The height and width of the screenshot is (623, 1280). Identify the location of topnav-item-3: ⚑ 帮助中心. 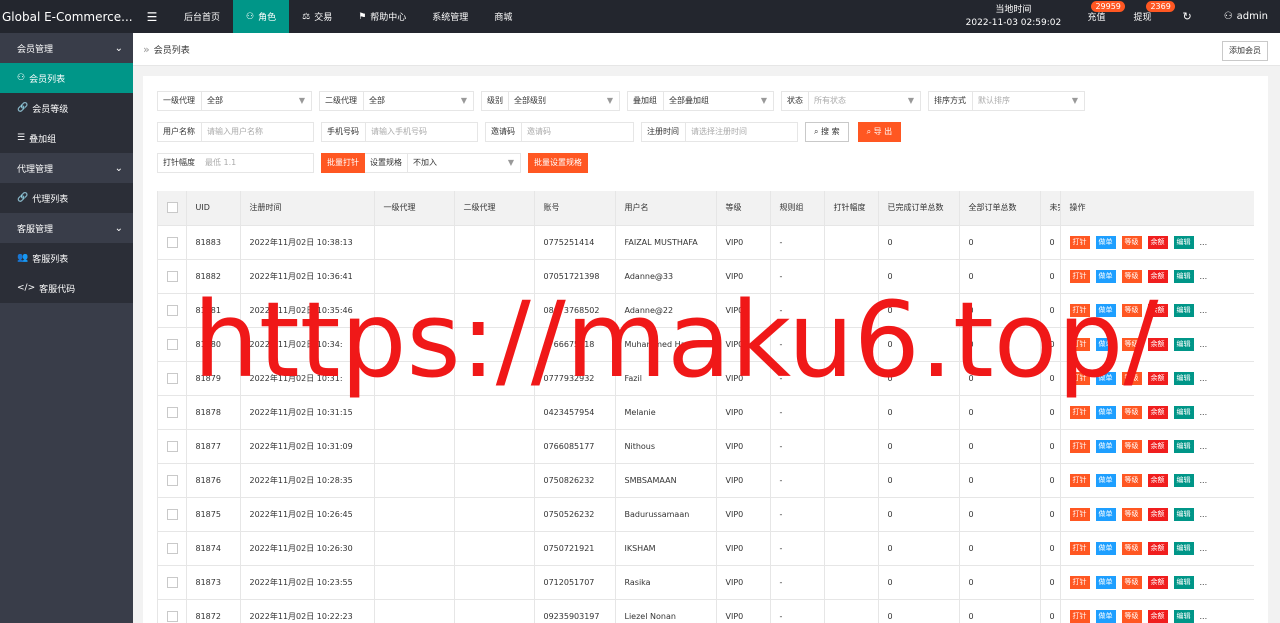
(382, 16).